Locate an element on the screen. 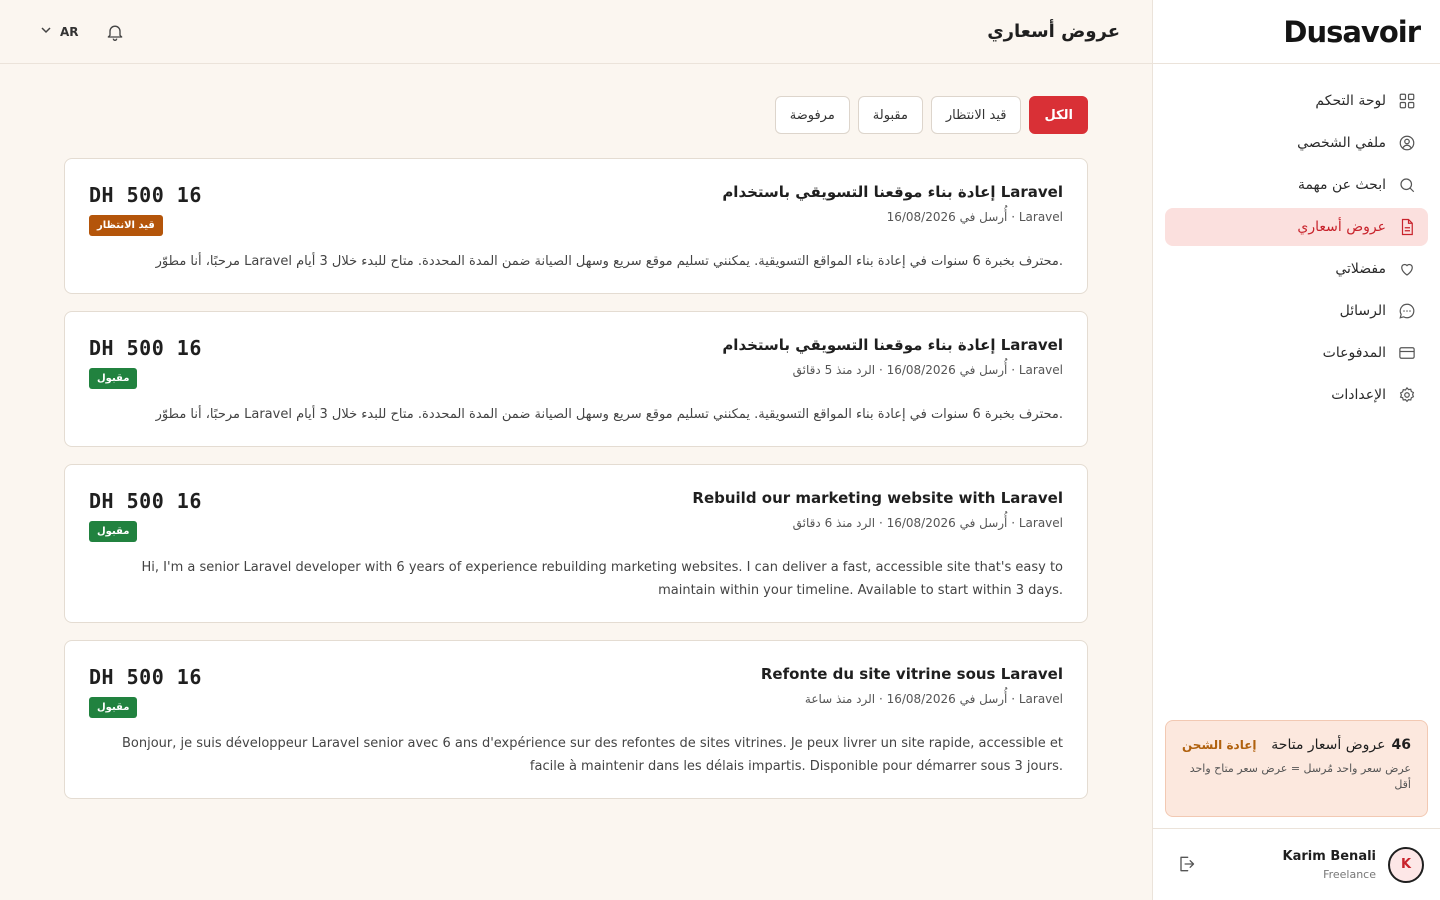  proposal-meta: Laravel · أُرسل في 16/08/2026 is located at coordinates (974, 217).